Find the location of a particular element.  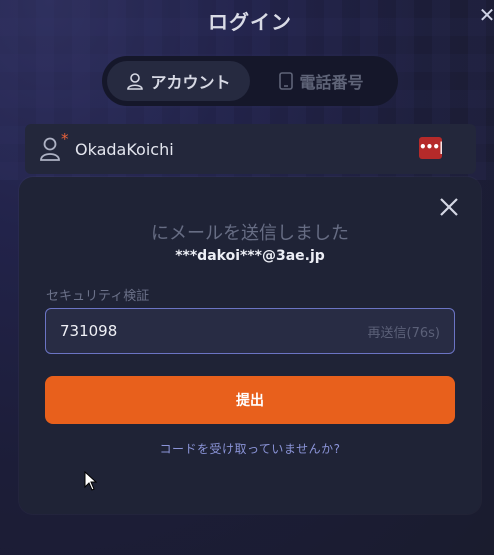

user-icon is located at coordinates (135, 81).